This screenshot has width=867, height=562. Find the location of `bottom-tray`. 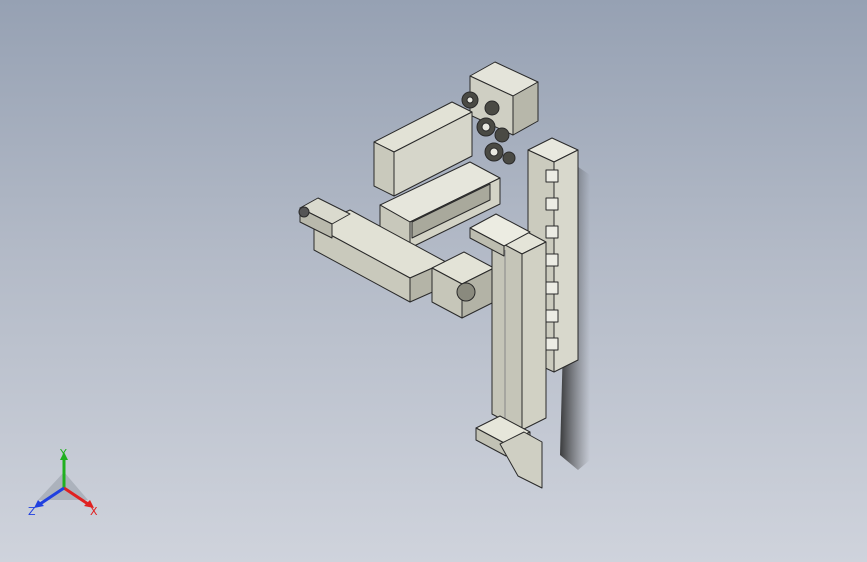

bottom-tray is located at coordinates (509, 452).